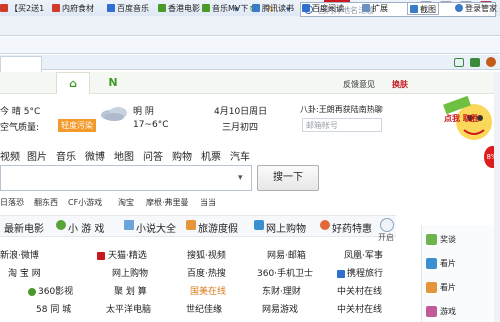  Describe the element at coordinates (448, 311) in the screenshot. I see `sidebar-item-4: 游戏` at that location.